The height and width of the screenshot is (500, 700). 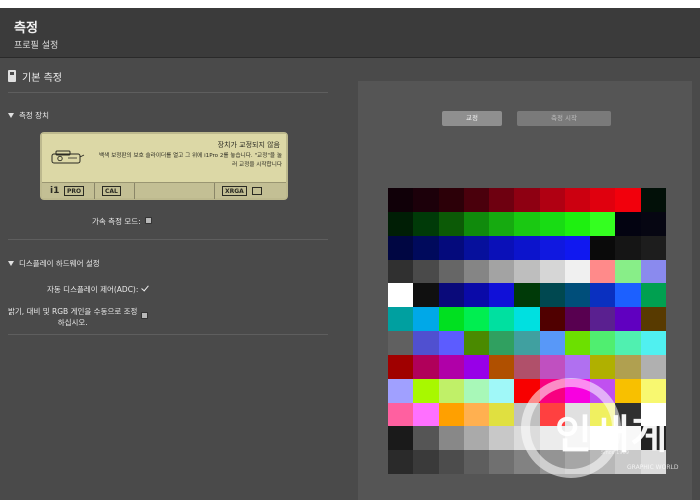 I want to click on i1-logo: i1, so click(x=55, y=191).